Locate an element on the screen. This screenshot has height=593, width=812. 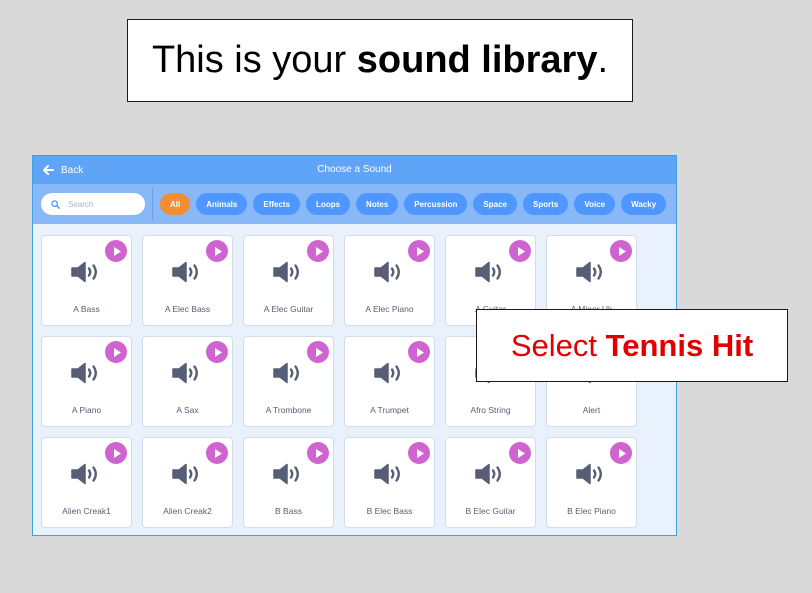
arrow-left-icon is located at coordinates (48, 170).